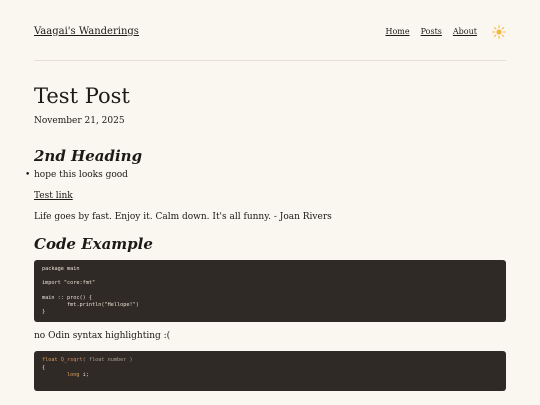  I want to click on post-date: November 21, 2025, so click(79, 121).